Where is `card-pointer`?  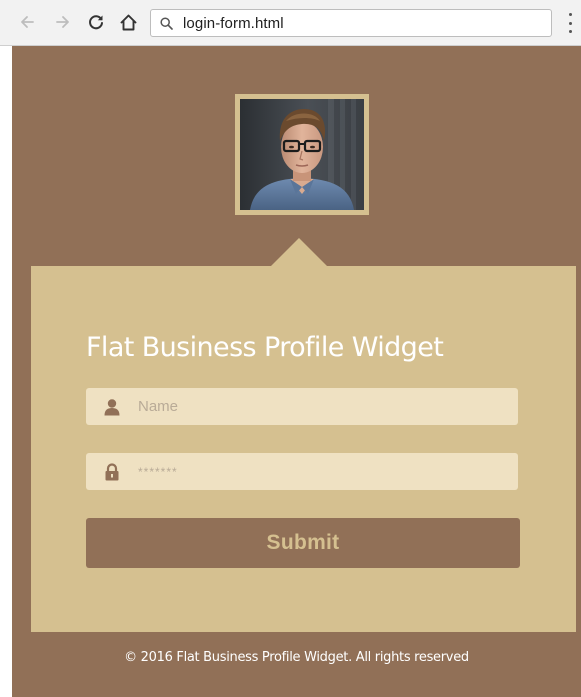 card-pointer is located at coordinates (299, 252).